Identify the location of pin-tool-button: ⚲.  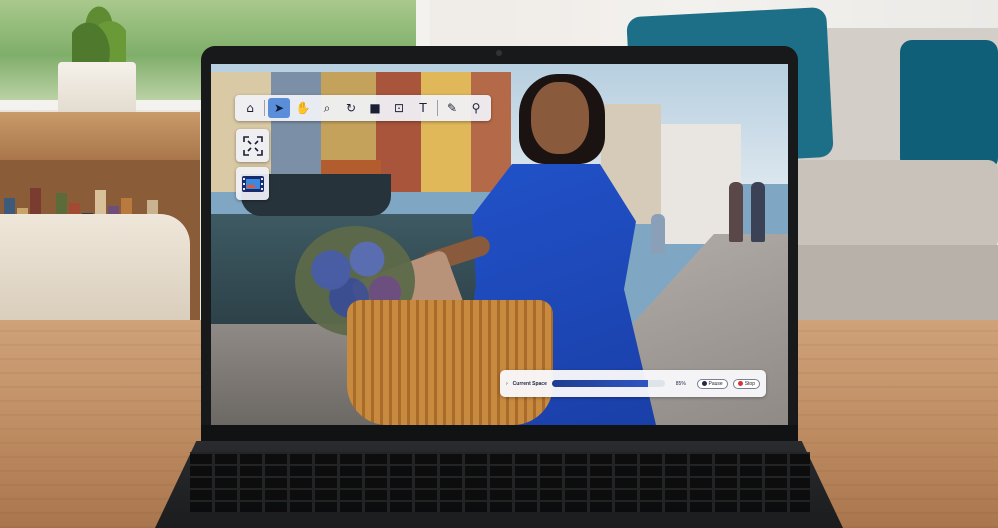
(476, 108).